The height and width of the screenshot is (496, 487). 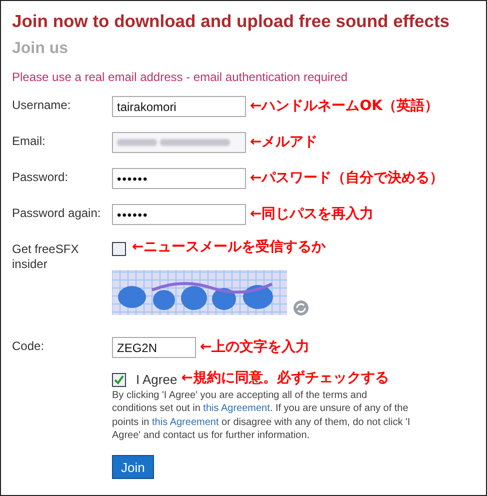 I want to click on annotation-text: ←ニュースメールを受信するか, so click(x=229, y=247).